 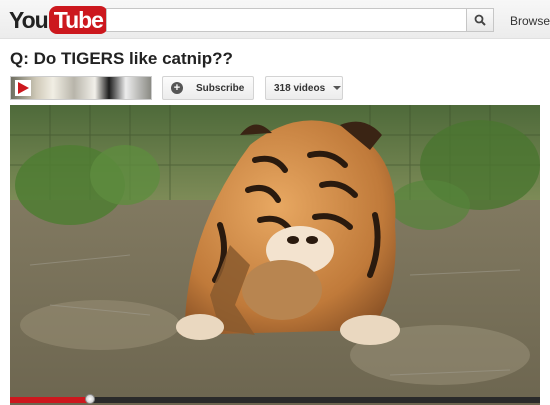 I want to click on video-title: Q: Do TIGERS like catnip??, so click(x=121, y=58).